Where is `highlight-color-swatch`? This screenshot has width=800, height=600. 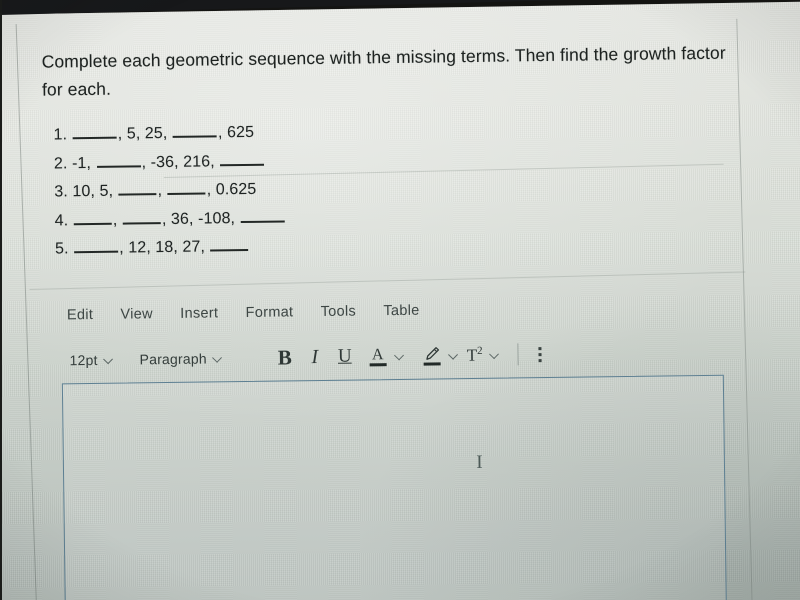
highlight-color-swatch is located at coordinates (432, 363).